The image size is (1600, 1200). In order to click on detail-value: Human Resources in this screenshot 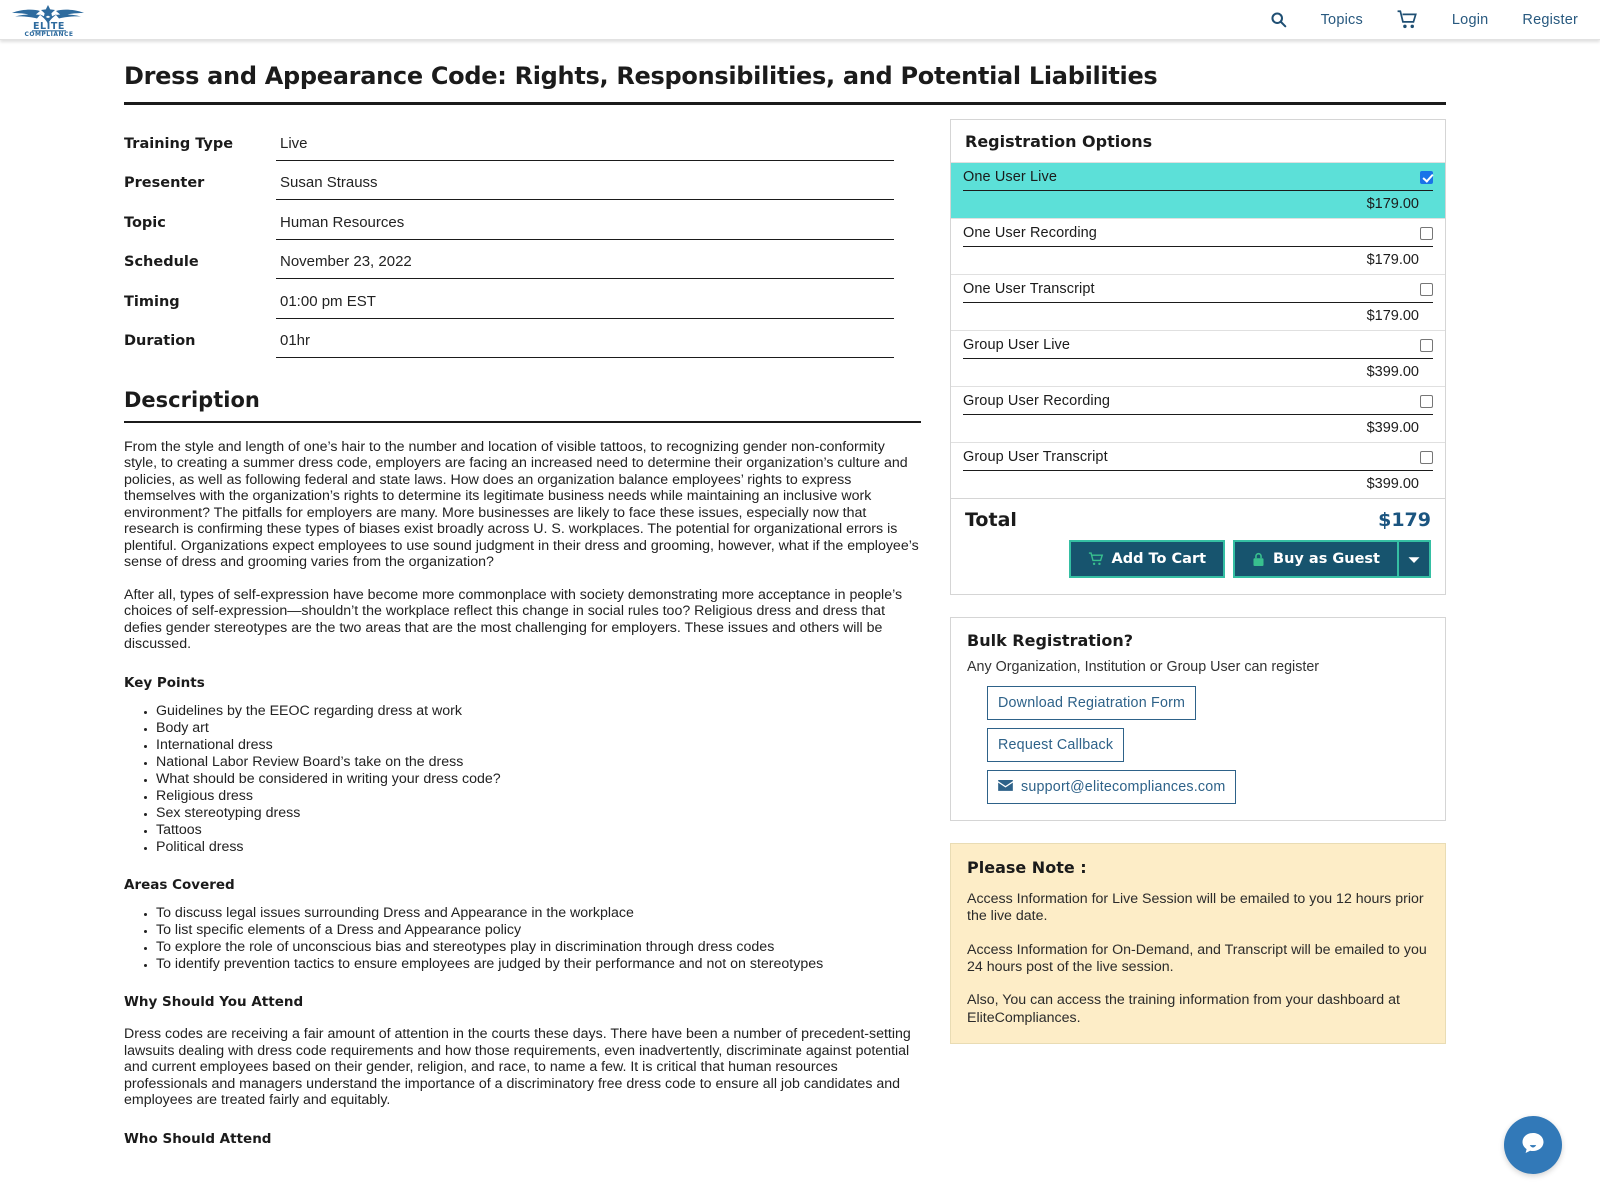, I will do `click(585, 227)`.